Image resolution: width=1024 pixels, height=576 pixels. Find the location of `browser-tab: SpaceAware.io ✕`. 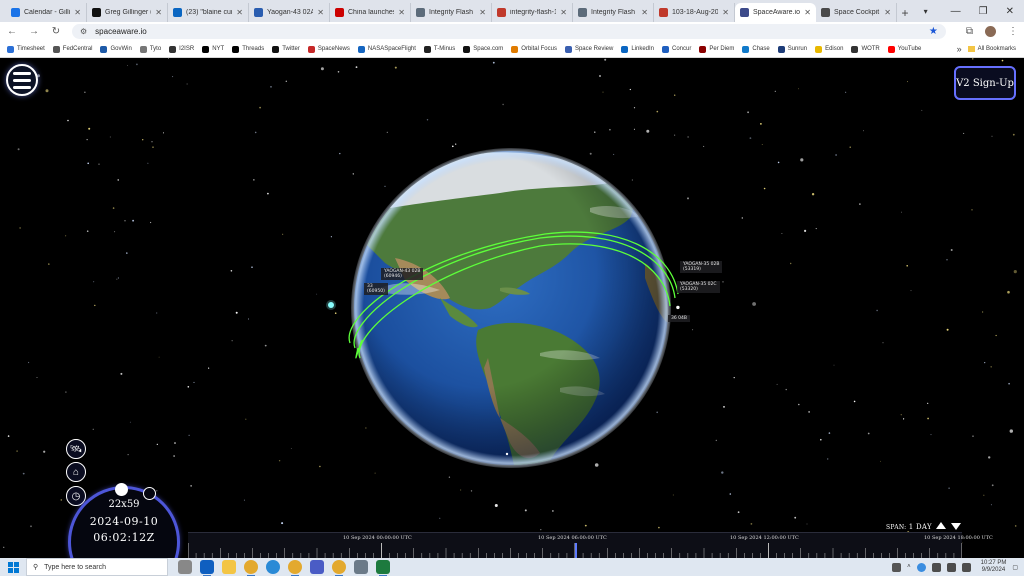

browser-tab: SpaceAware.io ✕ is located at coordinates (775, 12).